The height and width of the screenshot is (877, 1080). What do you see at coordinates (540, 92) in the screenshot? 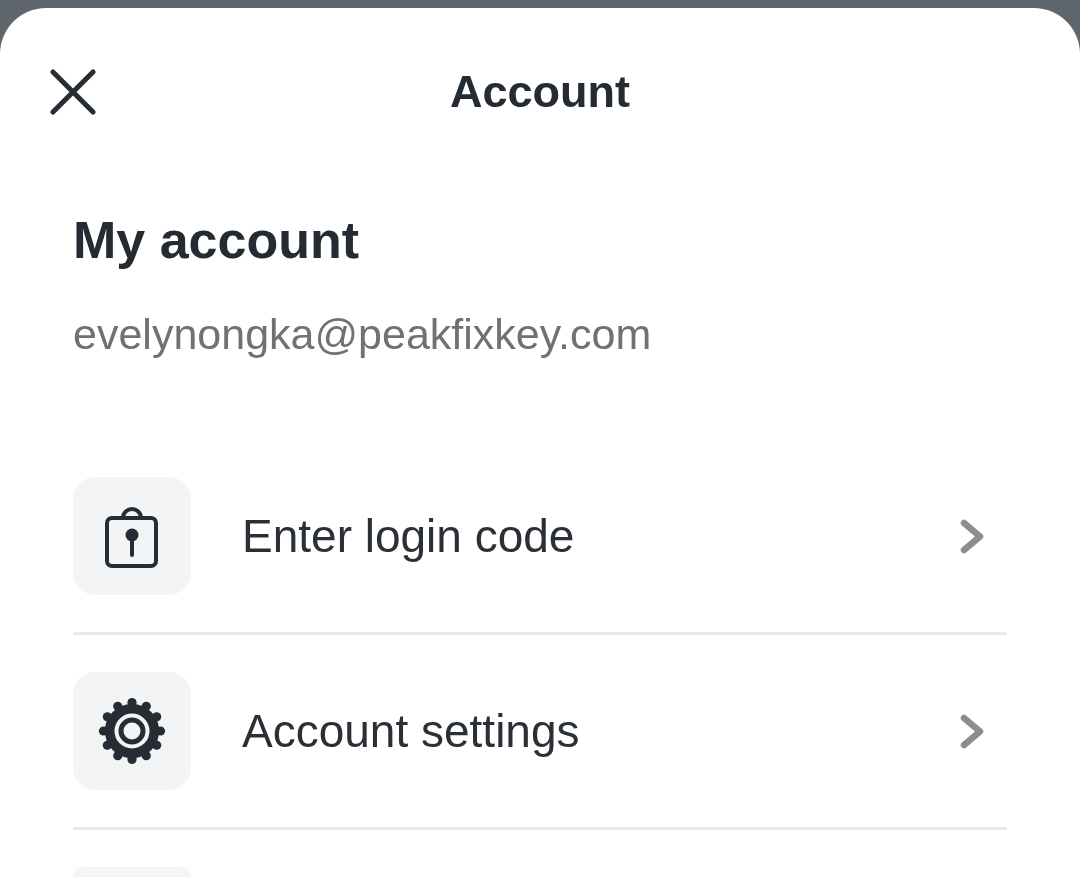
I see `header-title: Account` at bounding box center [540, 92].